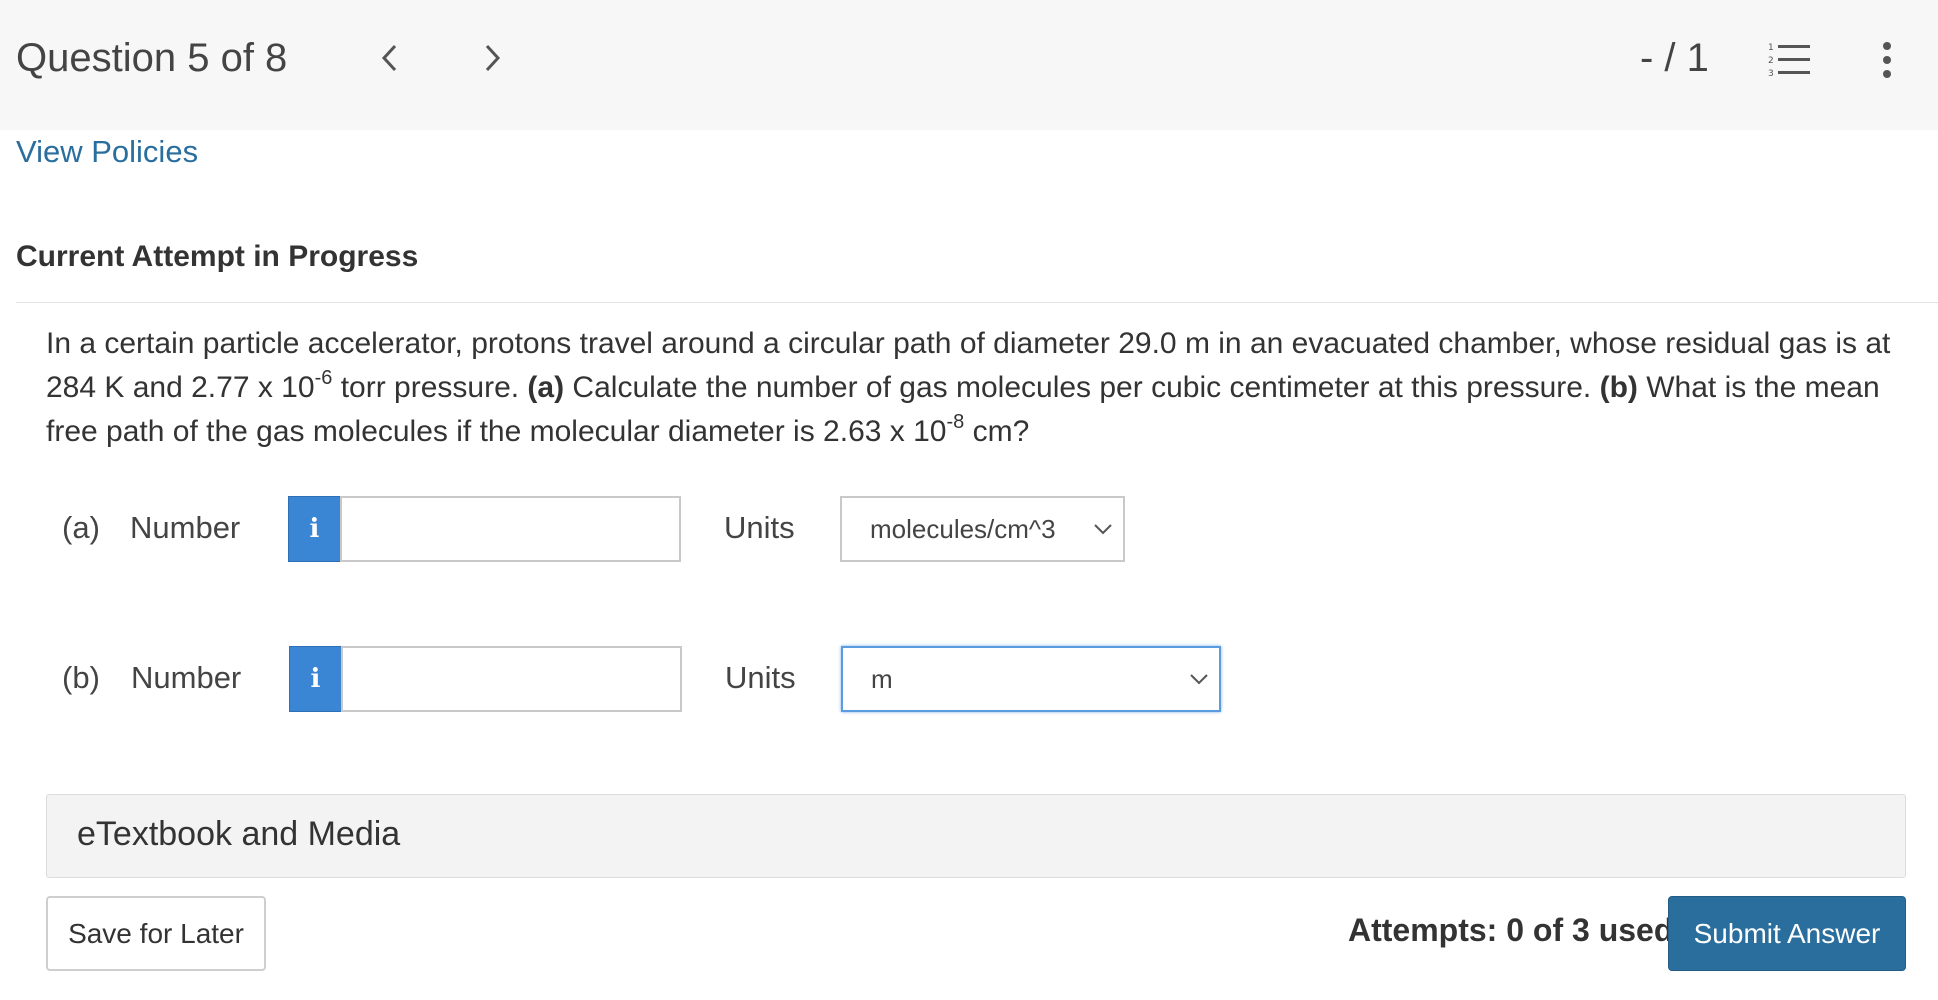 The image size is (1938, 1000). Describe the element at coordinates (1771, 61) in the screenshot. I see `svg-text: 2` at that location.